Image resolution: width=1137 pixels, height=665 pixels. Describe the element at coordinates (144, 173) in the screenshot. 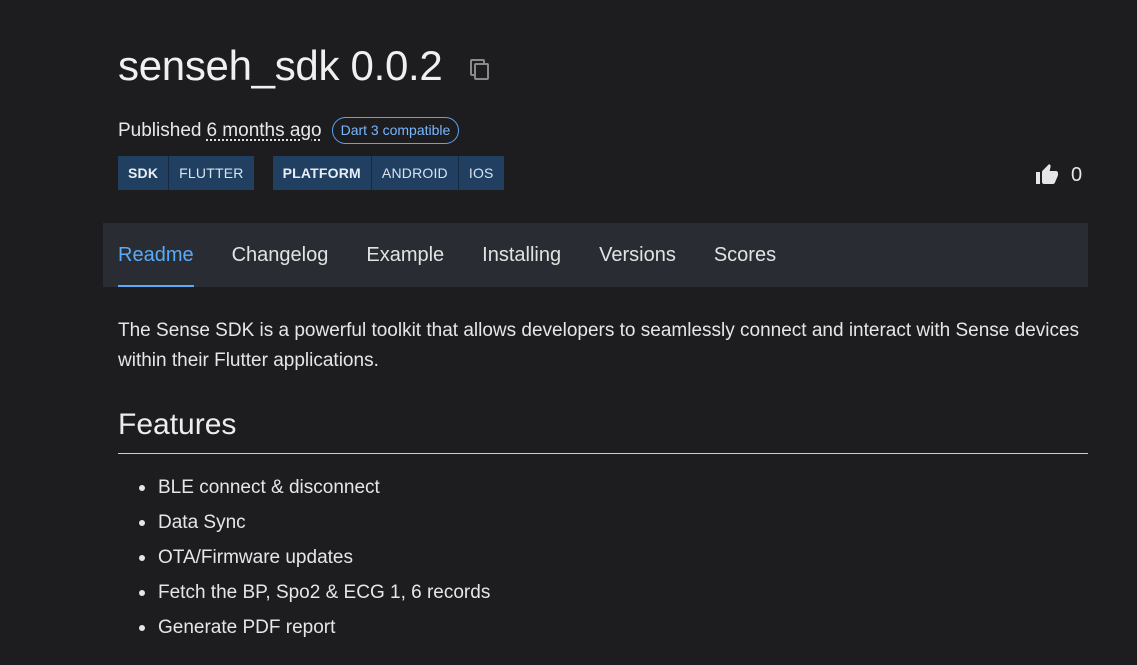

I see `tag-sdk: SDK` at that location.